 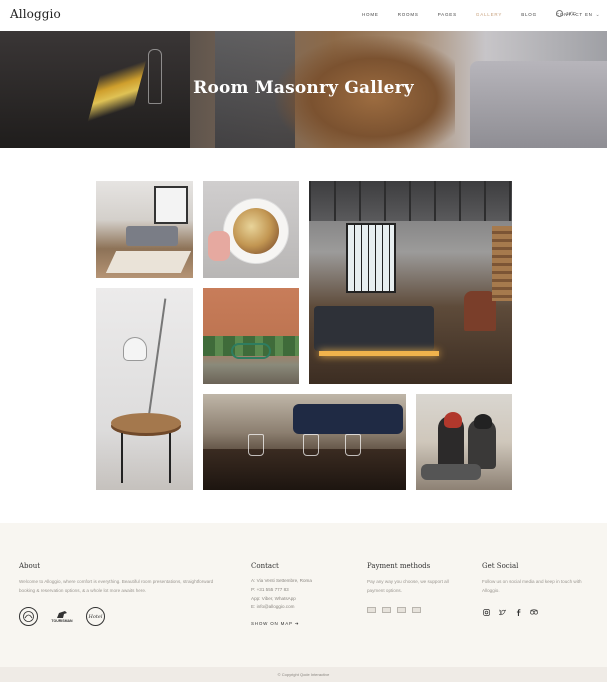 I want to click on gallery-image-motorbike-couple, so click(x=464, y=442).